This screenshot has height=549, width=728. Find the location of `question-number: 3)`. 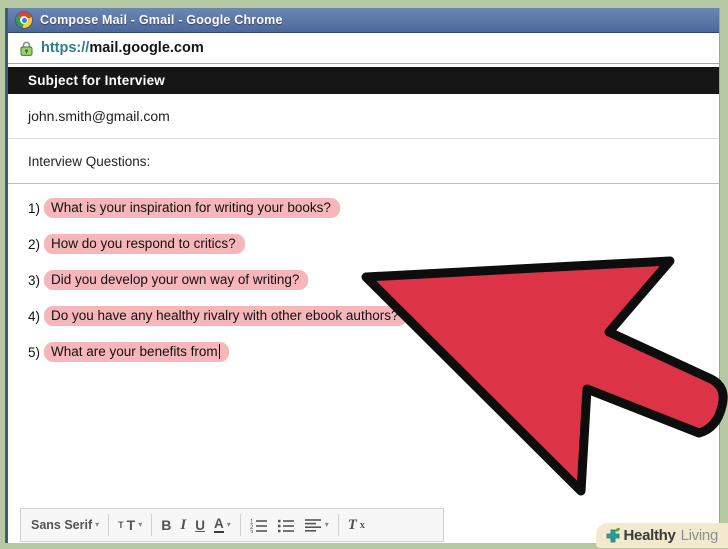

question-number: 3) is located at coordinates (34, 280).